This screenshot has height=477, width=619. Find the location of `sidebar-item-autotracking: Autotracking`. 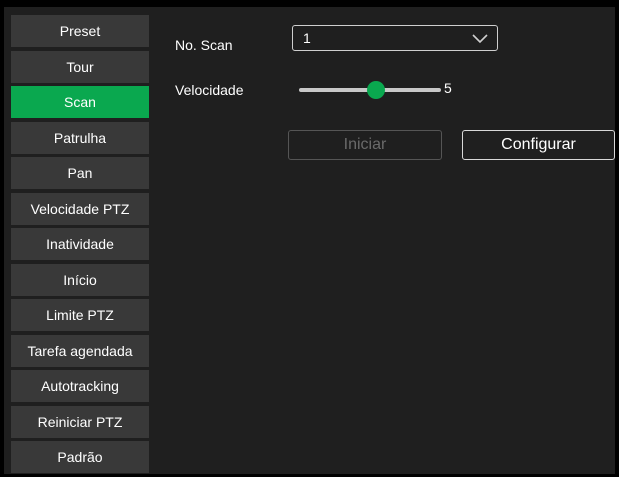

sidebar-item-autotracking: Autotracking is located at coordinates (80, 386).